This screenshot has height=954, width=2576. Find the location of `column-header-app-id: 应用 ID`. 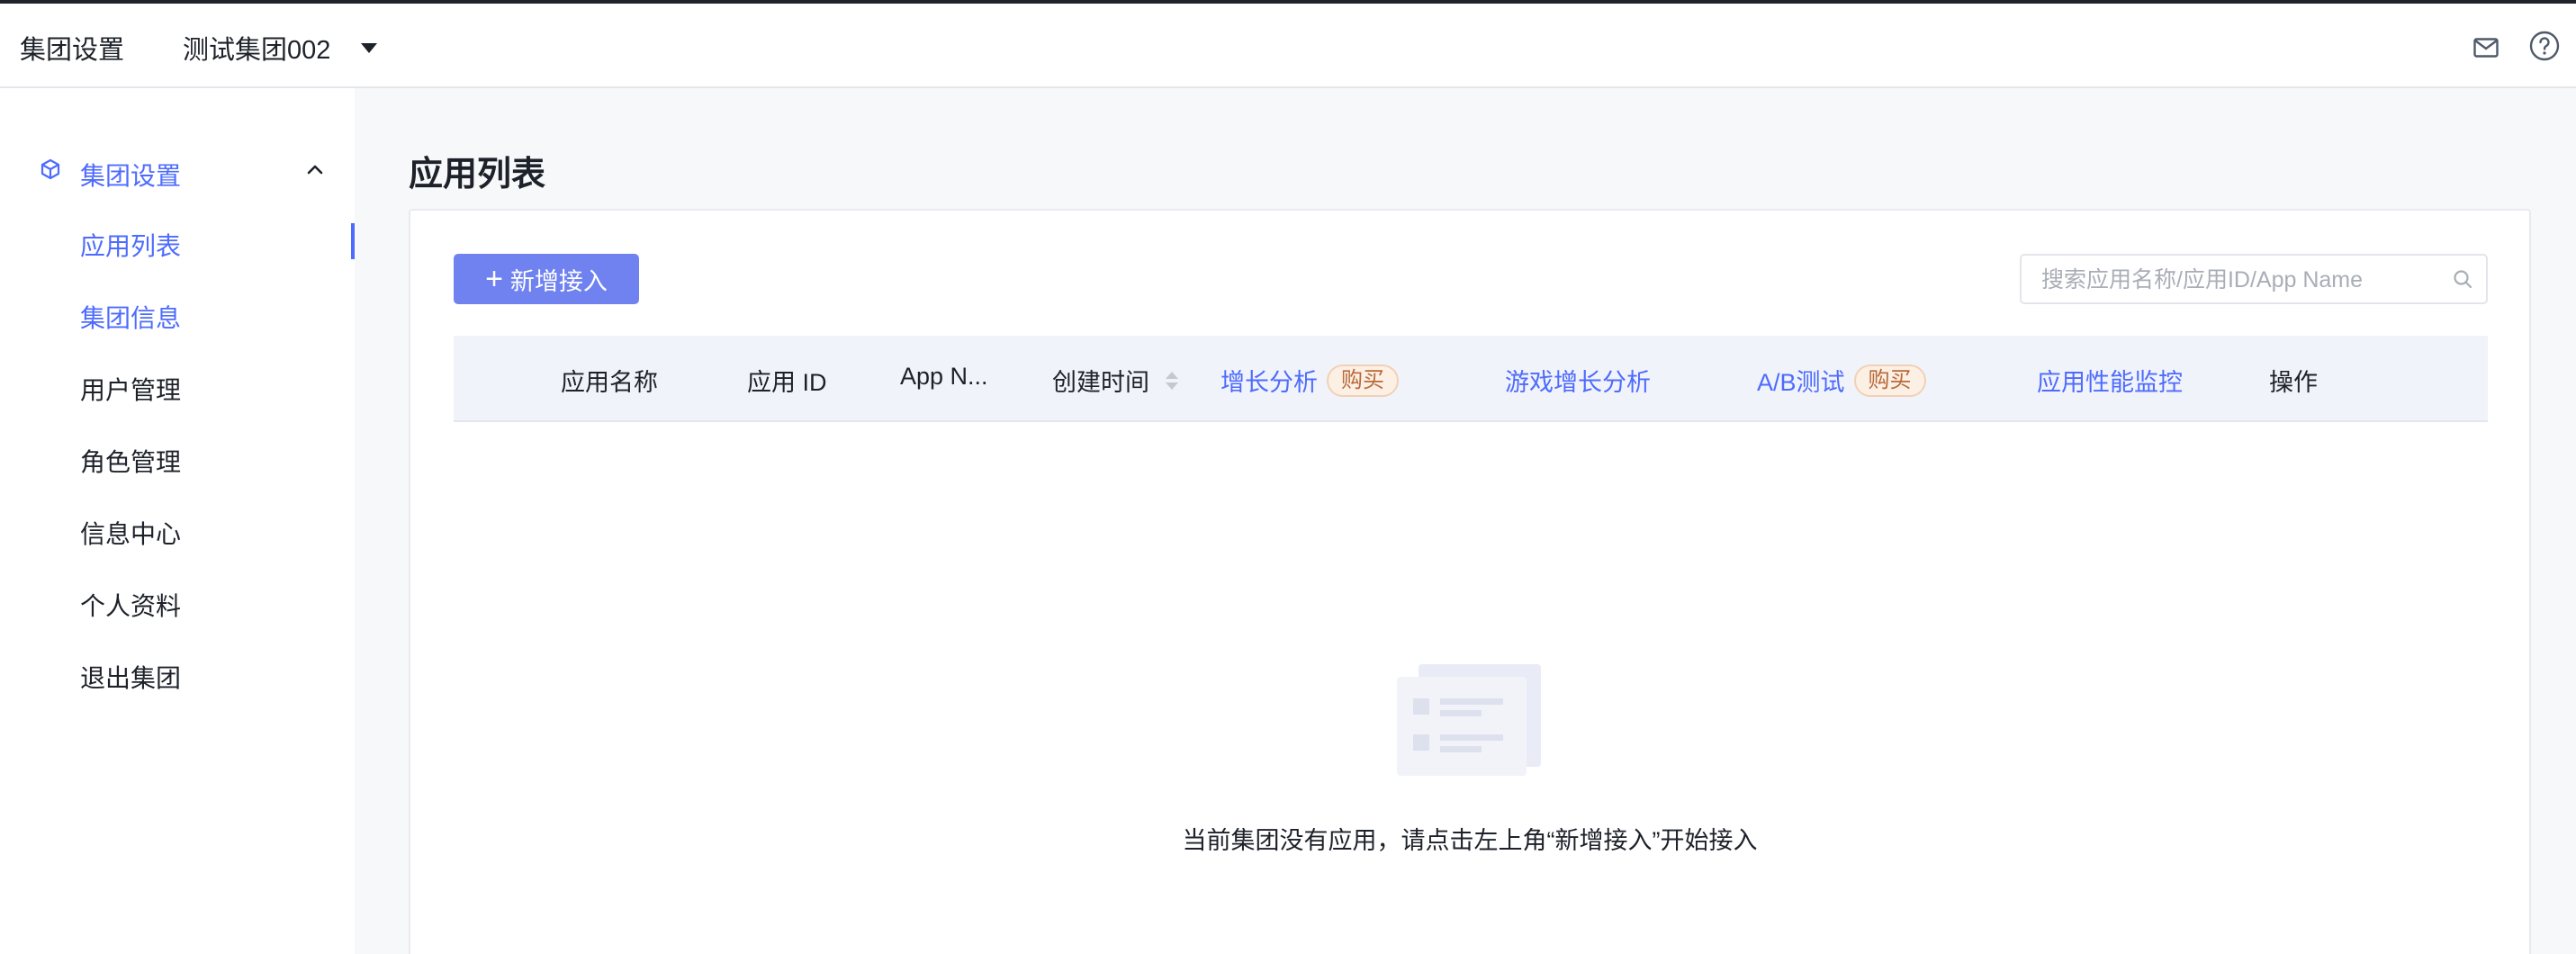

column-header-app-id: 应用 ID is located at coordinates (787, 380).